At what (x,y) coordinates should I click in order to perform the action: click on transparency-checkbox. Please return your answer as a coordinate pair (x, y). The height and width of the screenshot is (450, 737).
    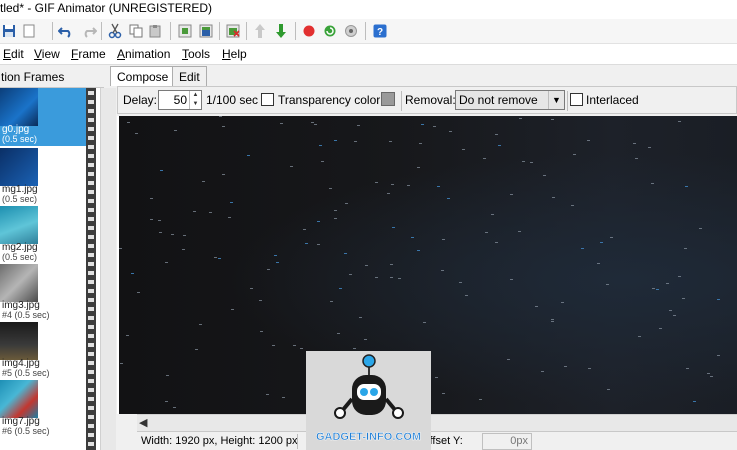
    Looking at the image, I should click on (267, 99).